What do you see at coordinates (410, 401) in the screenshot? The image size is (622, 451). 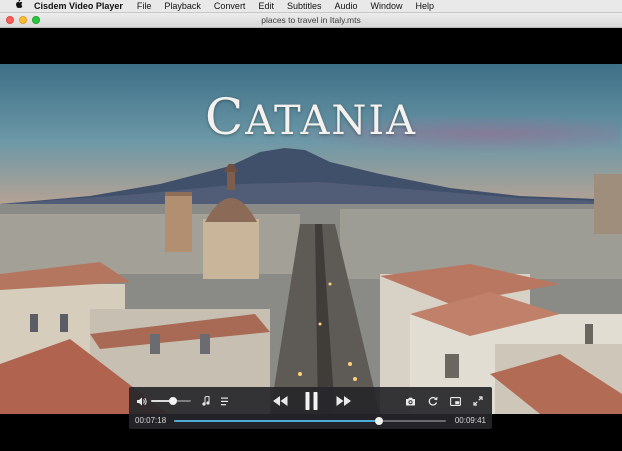 I see `camera-icon` at bounding box center [410, 401].